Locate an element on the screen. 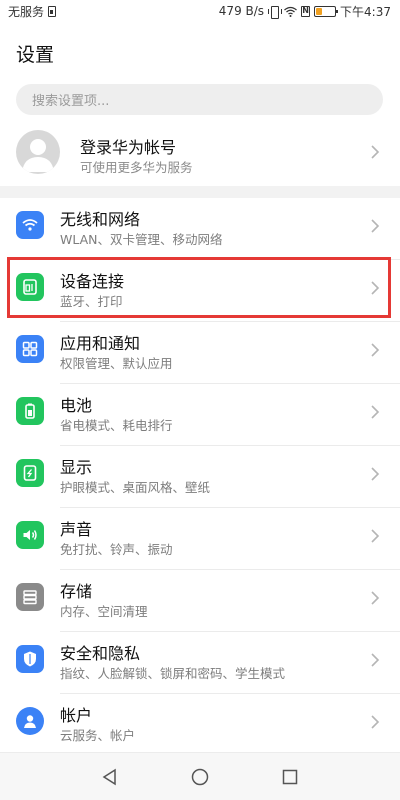 Image resolution: width=400 pixels, height=800 pixels. wifi-icon is located at coordinates (30, 225).